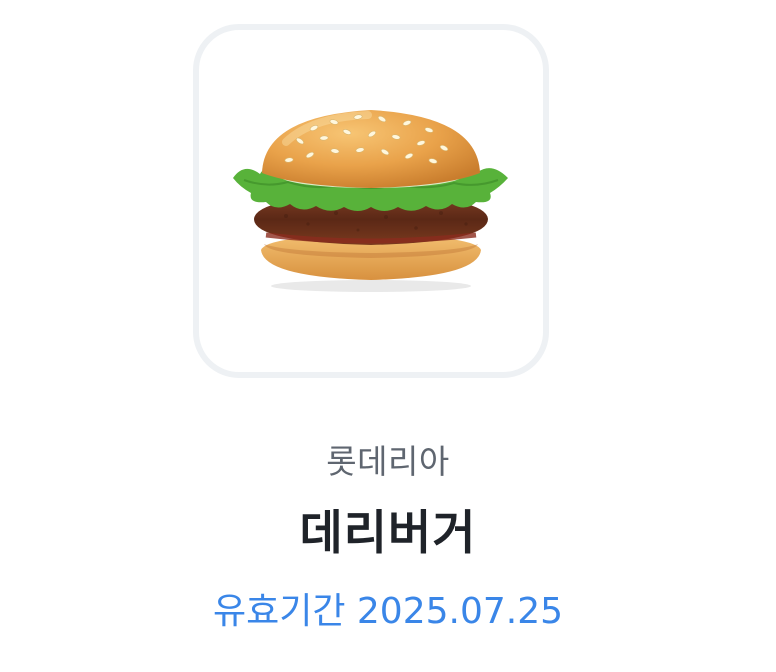  I want to click on hamburger-icon, so click(370, 201).